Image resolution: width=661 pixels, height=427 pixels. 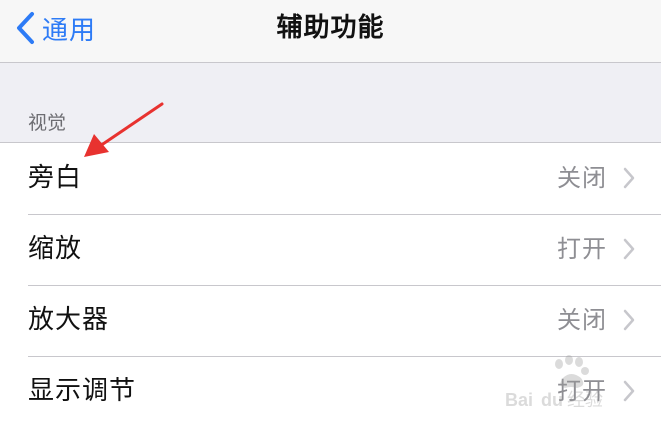 I want to click on navigation-bar: 通用 辅助功能, so click(x=330, y=31).